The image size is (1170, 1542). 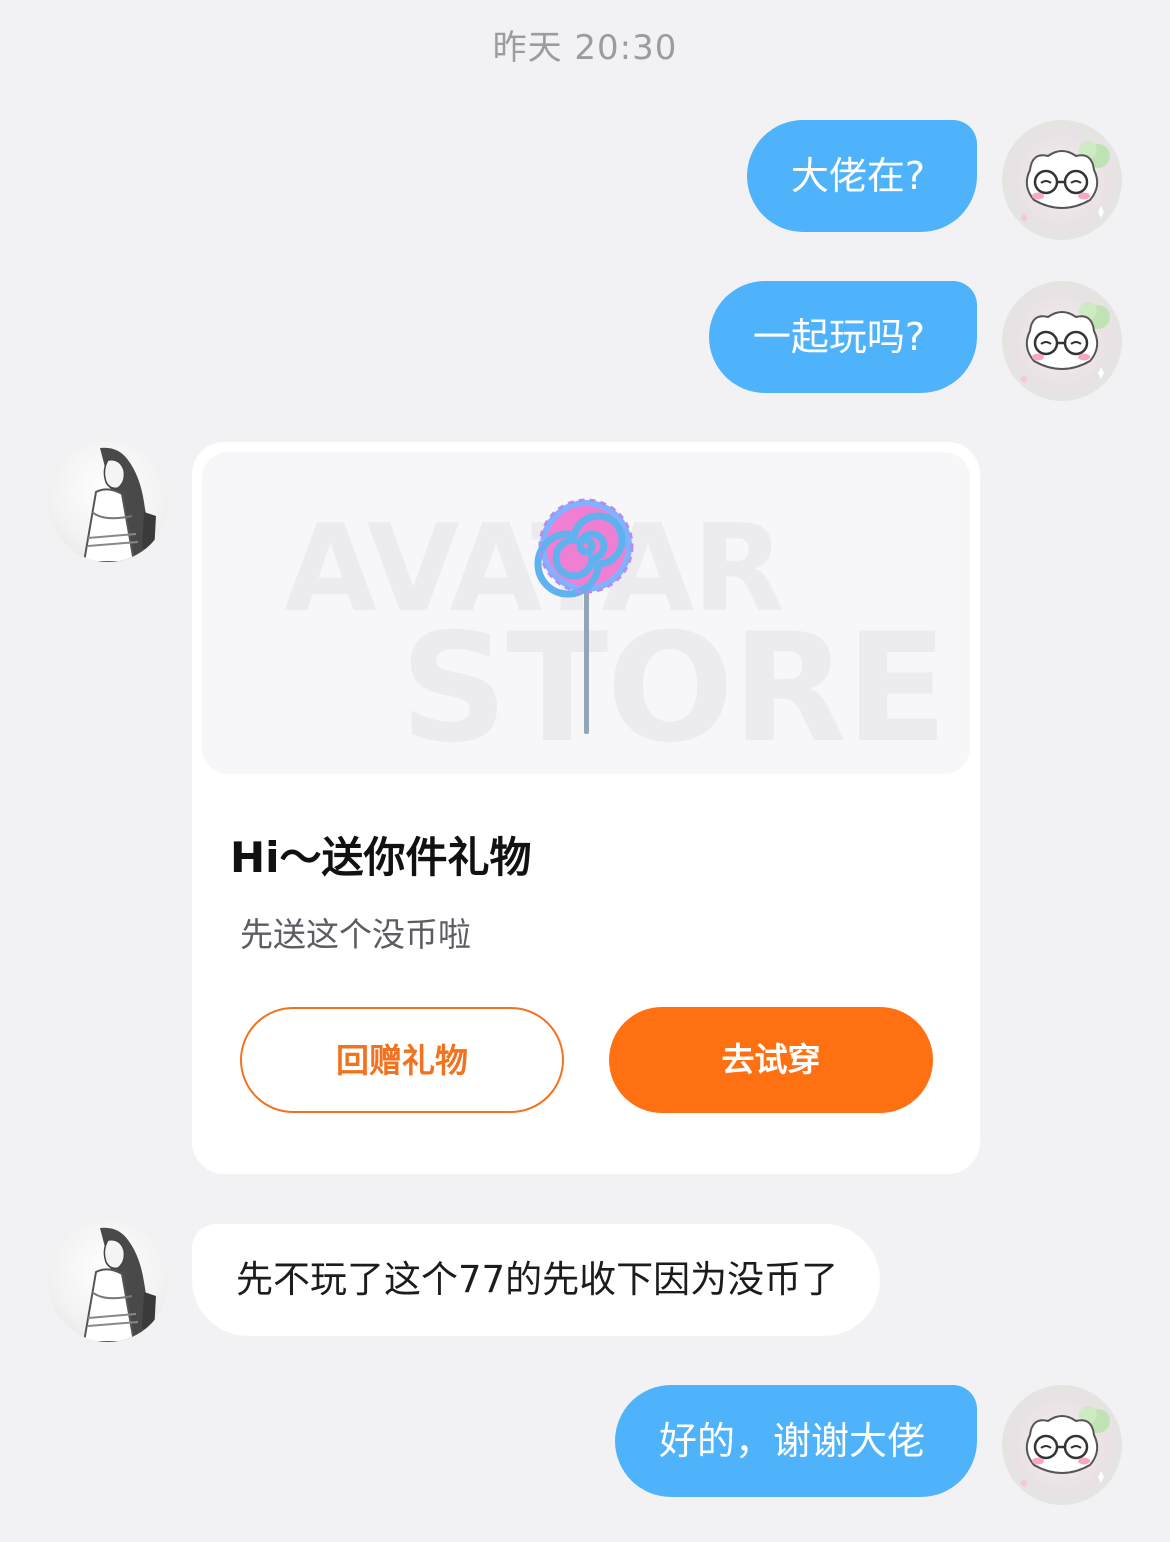 I want to click on lollipop-icon, so click(x=584, y=616).